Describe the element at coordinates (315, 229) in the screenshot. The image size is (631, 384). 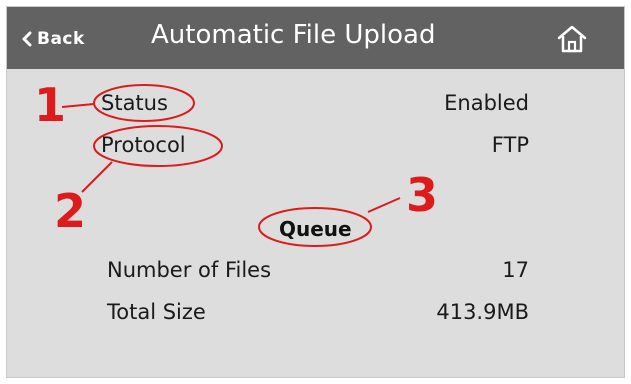
I see `queue-heading: Queue` at that location.